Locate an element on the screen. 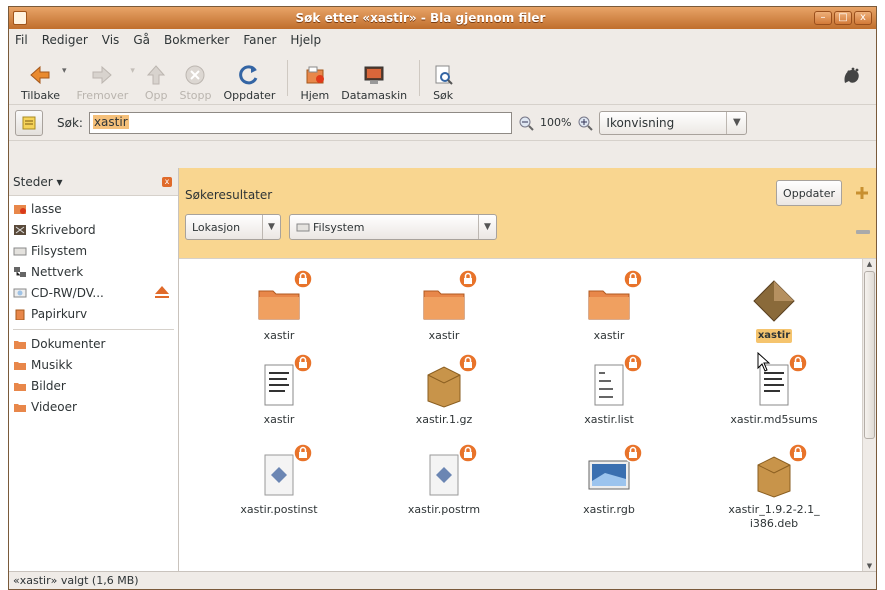 This screenshot has height=590, width=885. file-item: xastir_1.9.2-2.1_ i386.deb is located at coordinates (774, 487).